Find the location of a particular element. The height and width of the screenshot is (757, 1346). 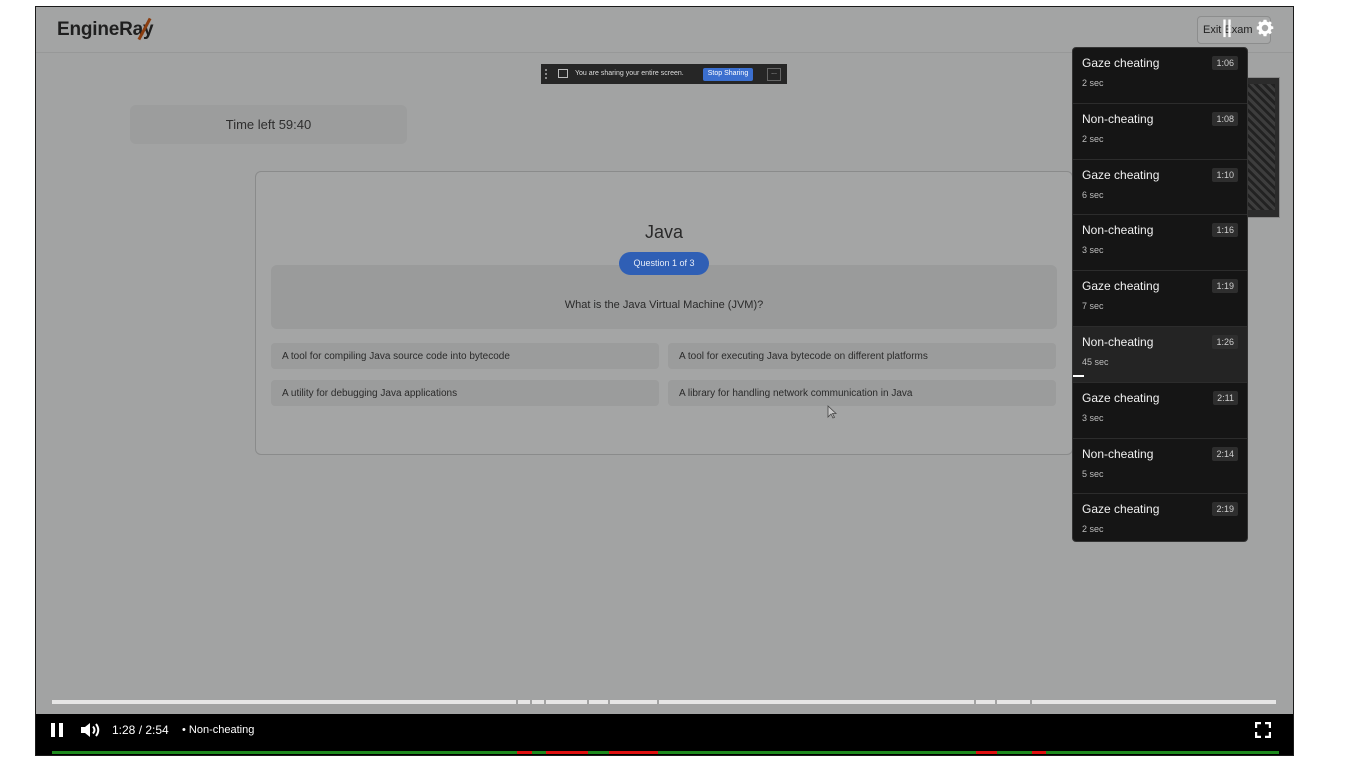

chapter-item: Gaze cheating 2:19 2 sec is located at coordinates (1160, 517).